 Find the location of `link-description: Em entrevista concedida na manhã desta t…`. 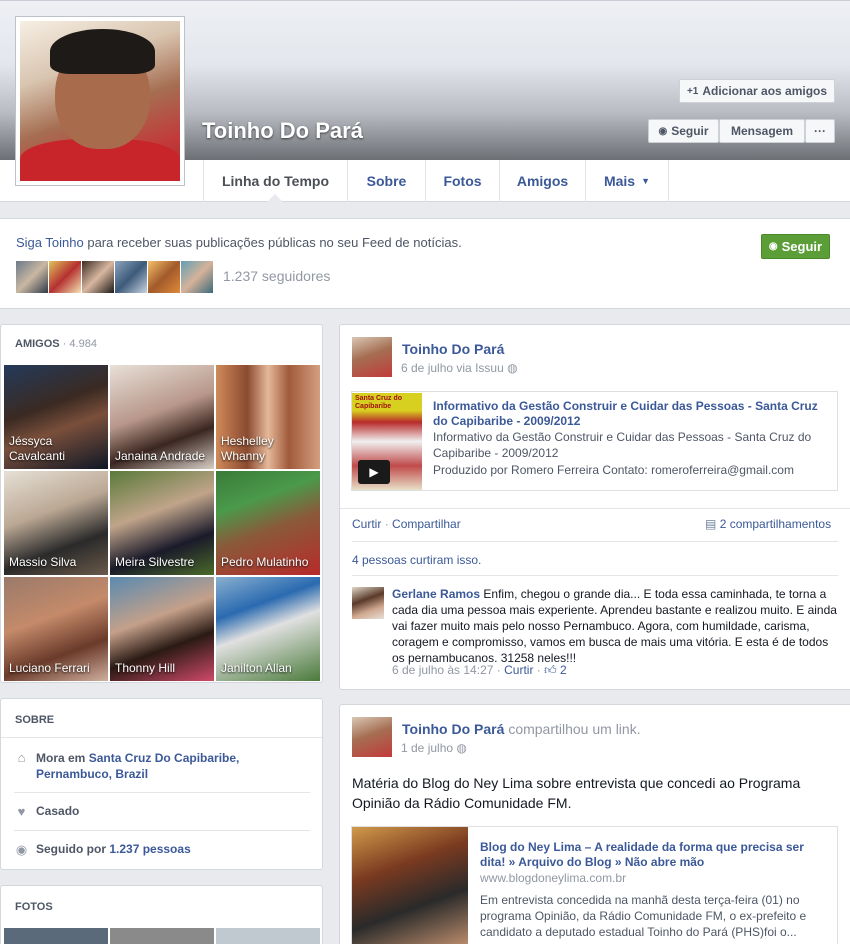

link-description: Em entrevista concedida na manhã desta t… is located at coordinates (643, 916).